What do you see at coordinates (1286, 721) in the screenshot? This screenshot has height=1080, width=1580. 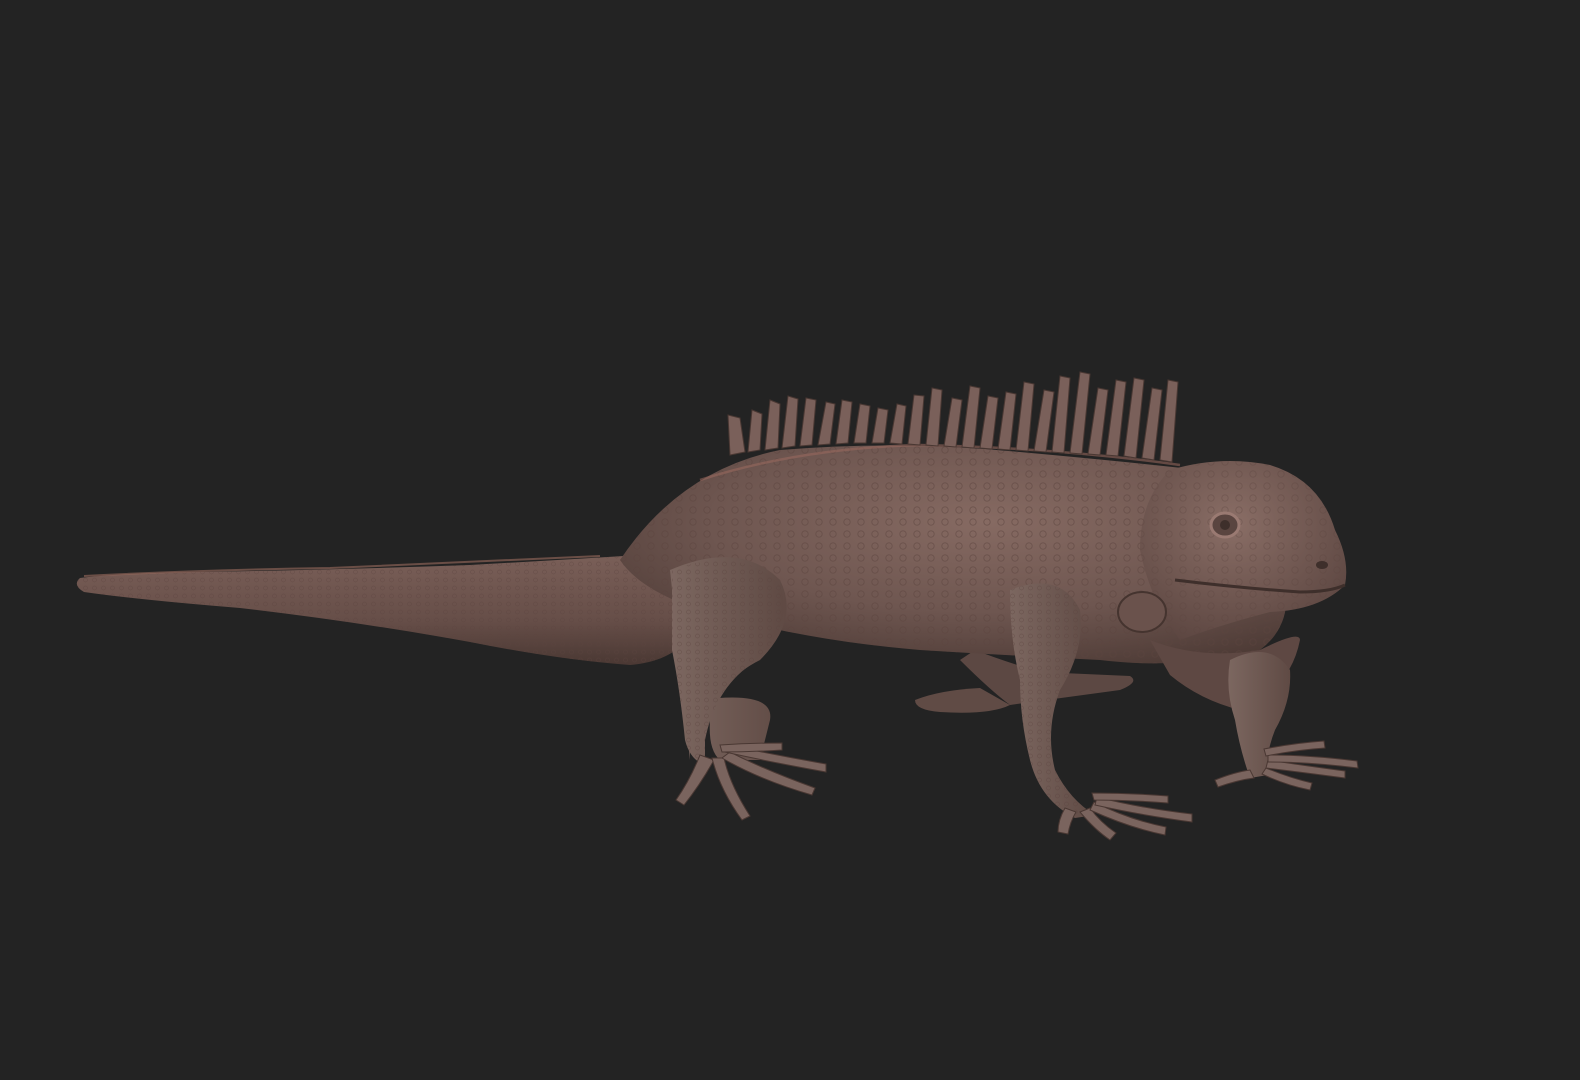 I see `far-front-leg` at bounding box center [1286, 721].